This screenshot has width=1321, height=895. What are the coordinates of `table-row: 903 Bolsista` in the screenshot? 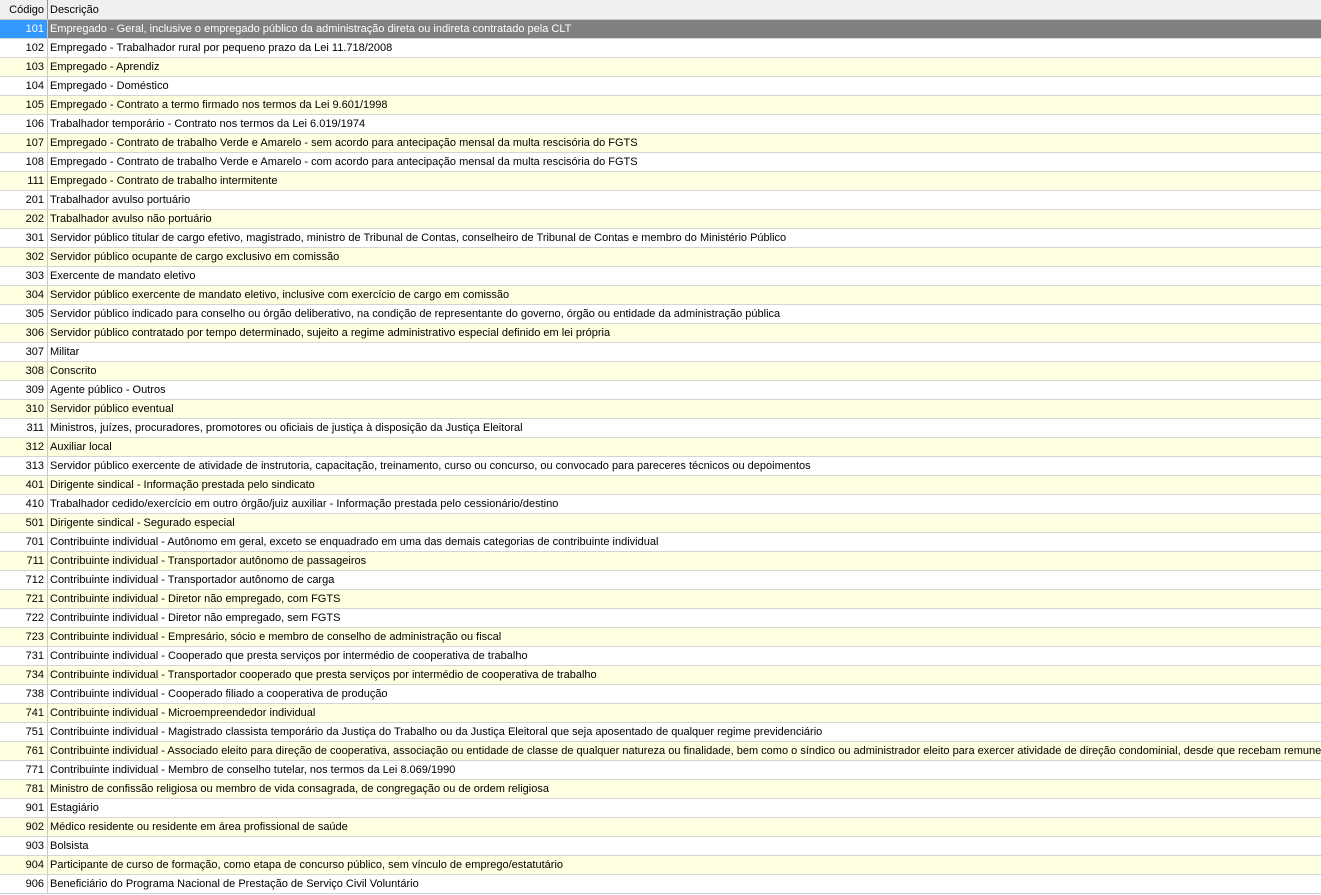 It's located at (660, 846).